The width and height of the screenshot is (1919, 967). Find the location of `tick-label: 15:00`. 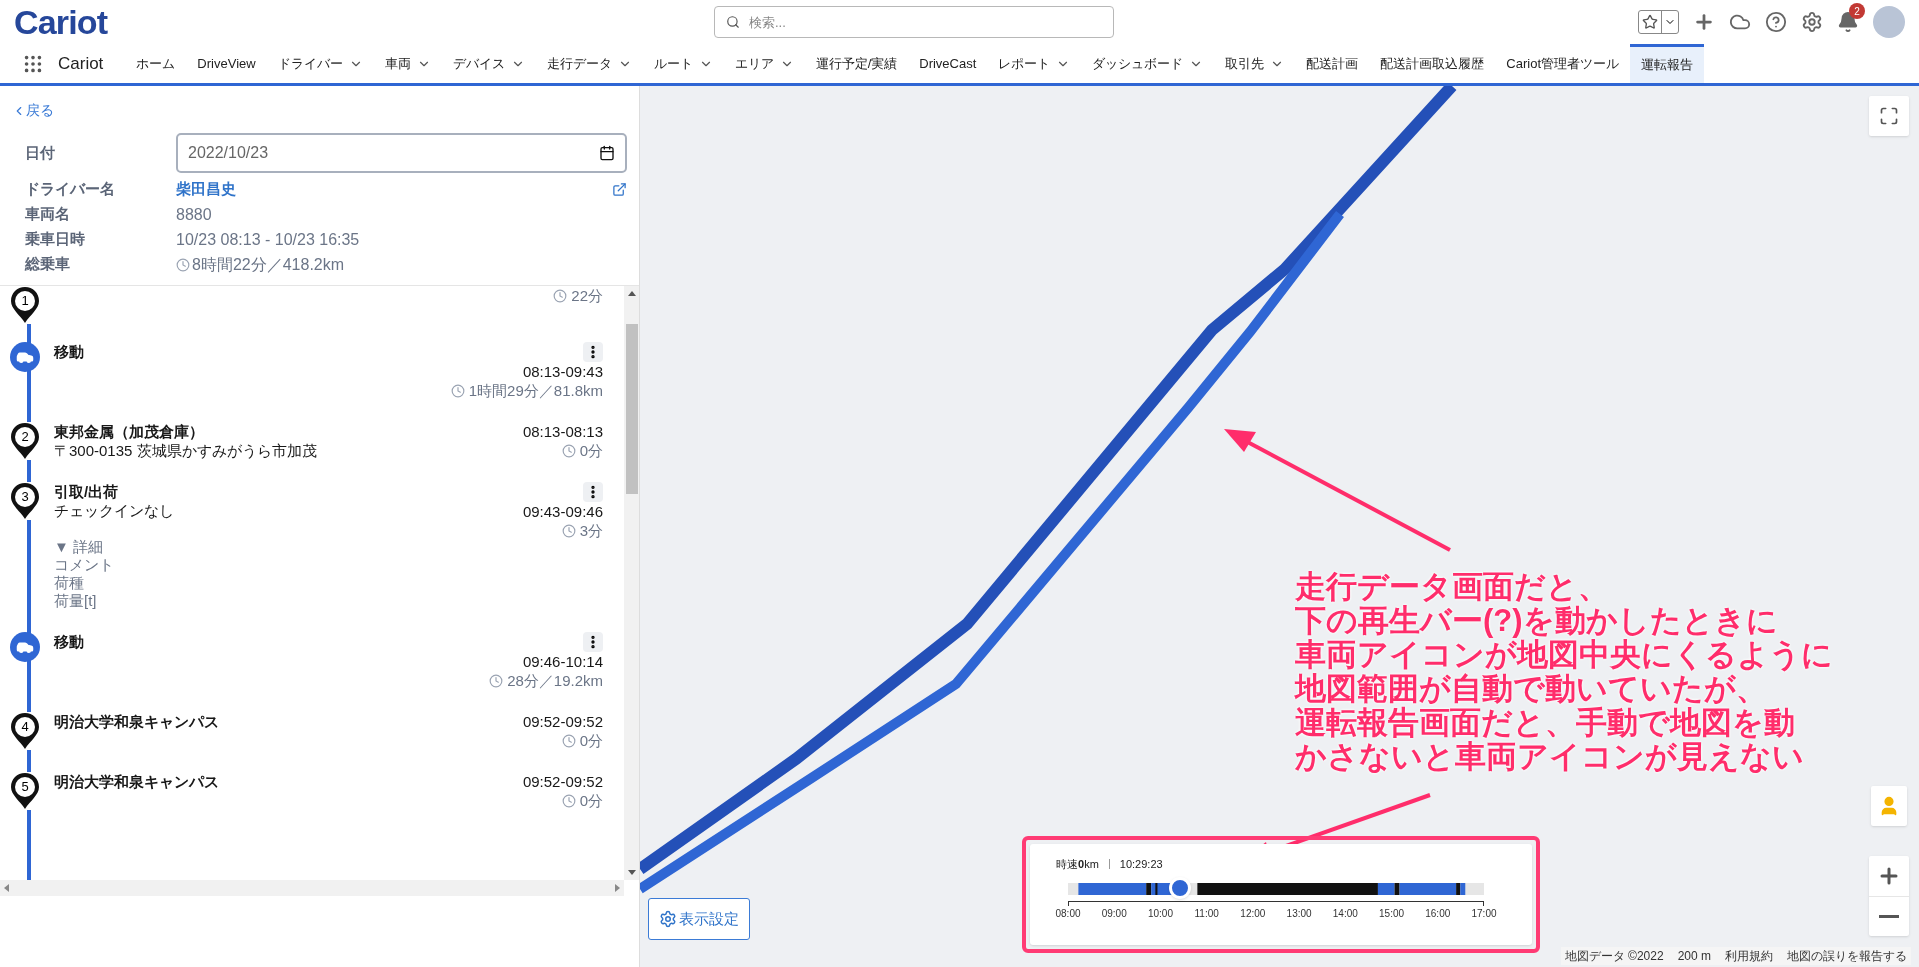

tick-label: 15:00 is located at coordinates (1392, 913).